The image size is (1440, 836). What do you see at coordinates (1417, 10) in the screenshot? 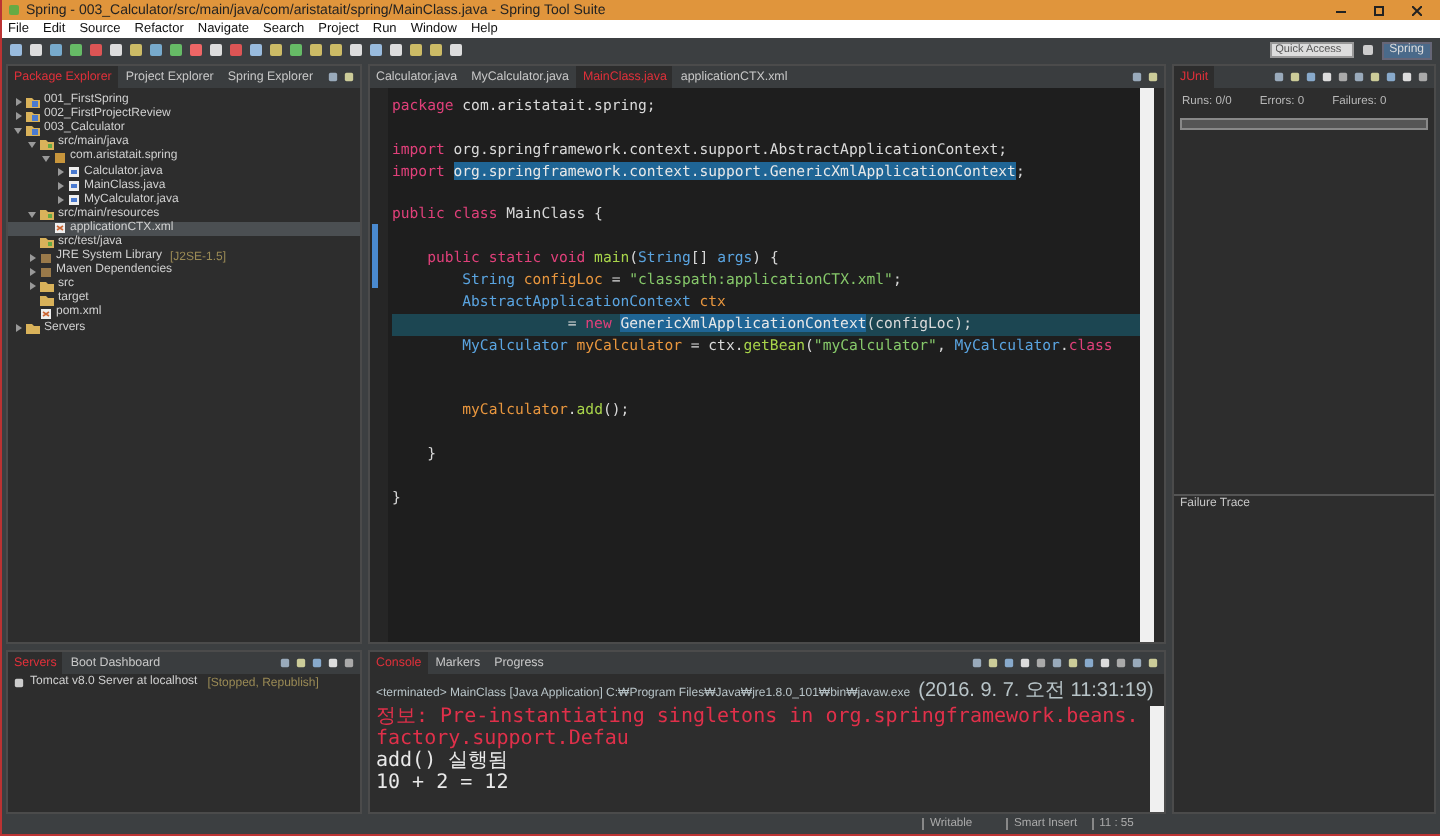
I see `close-icon` at bounding box center [1417, 10].